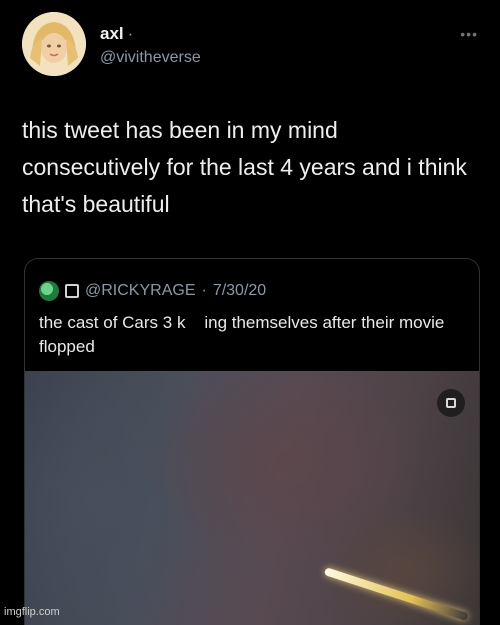  I want to click on media-grid-icon-glyph, so click(451, 403).